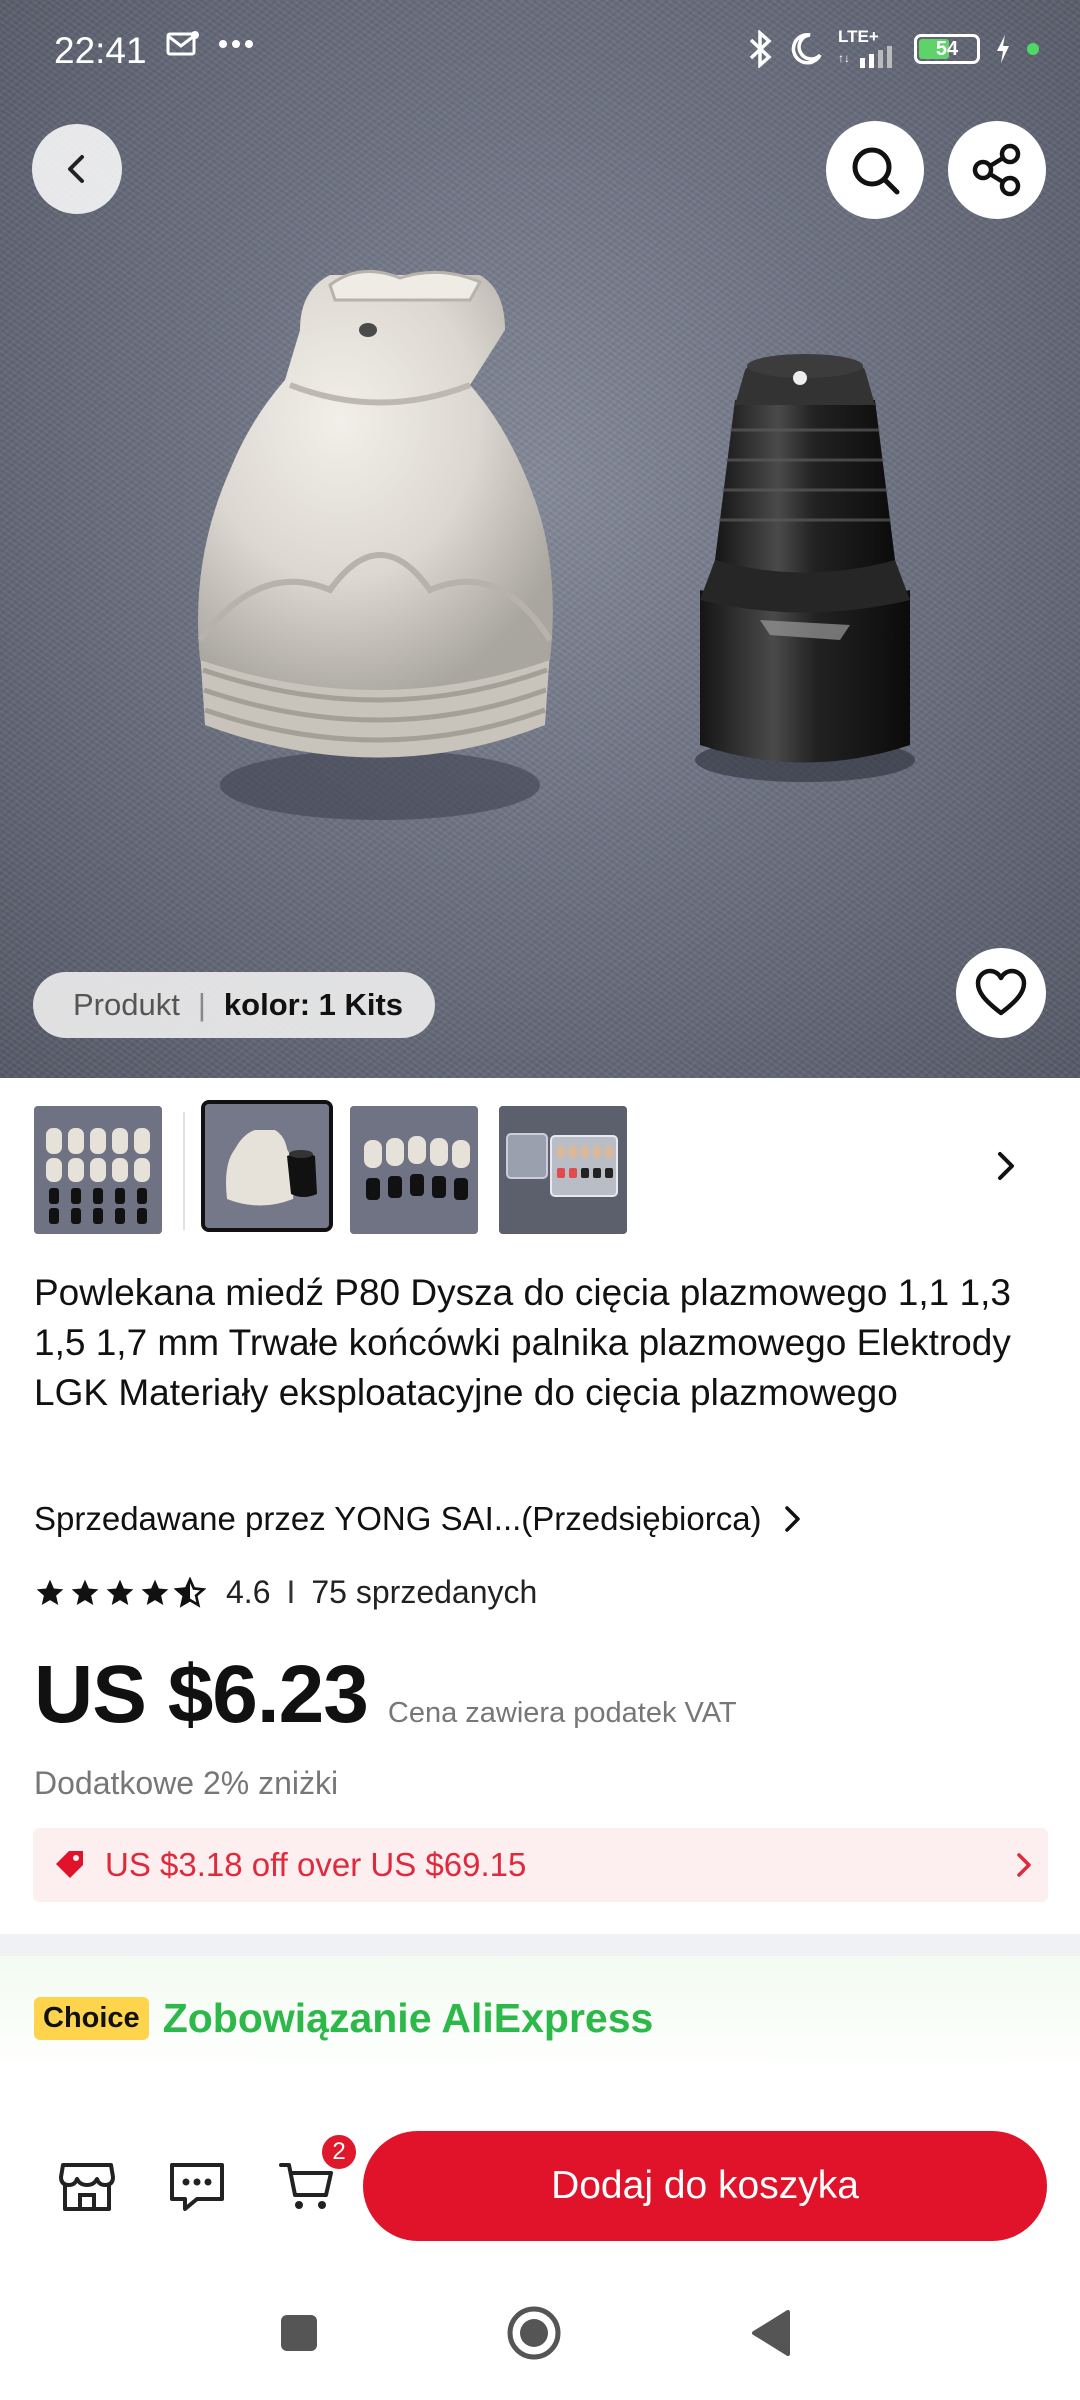 The width and height of the screenshot is (1080, 2400). What do you see at coordinates (100, 50) in the screenshot?
I see `status-time: 22:41` at bounding box center [100, 50].